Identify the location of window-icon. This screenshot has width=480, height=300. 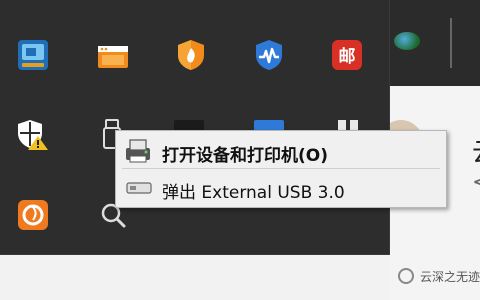
(113, 57).